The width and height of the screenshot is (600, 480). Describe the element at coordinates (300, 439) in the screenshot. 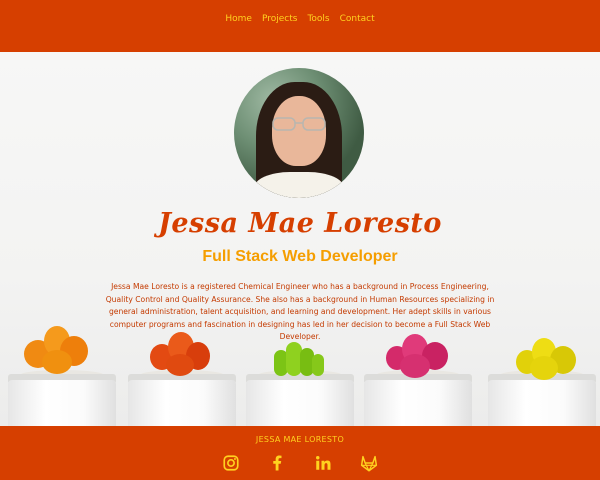

I see `footer-title: JESSA MAE LORESTO` at that location.